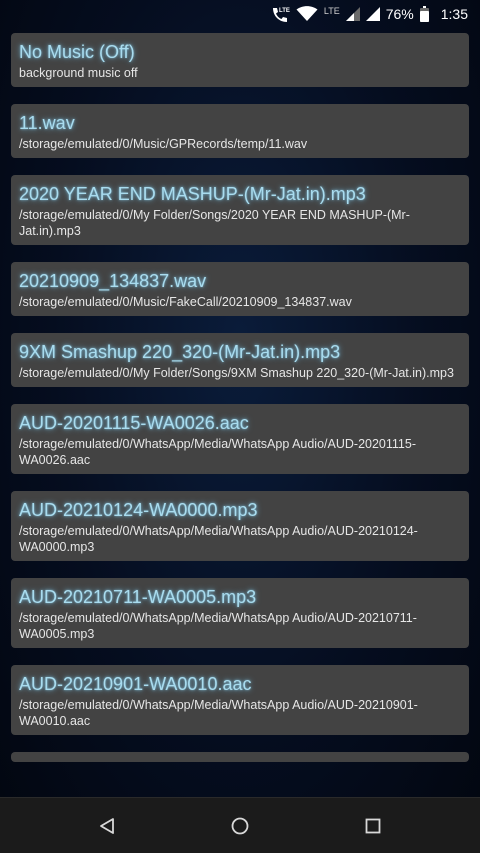  I want to click on navigation-bar, so click(240, 825).